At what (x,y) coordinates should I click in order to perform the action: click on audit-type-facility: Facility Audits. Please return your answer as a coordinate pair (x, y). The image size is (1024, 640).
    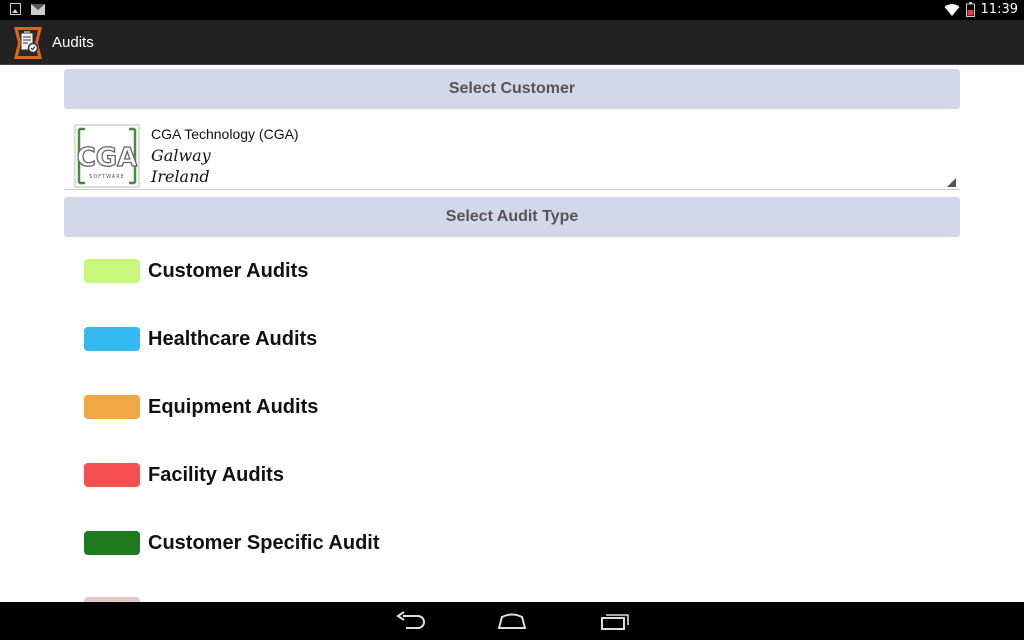
    Looking at the image, I should click on (184, 475).